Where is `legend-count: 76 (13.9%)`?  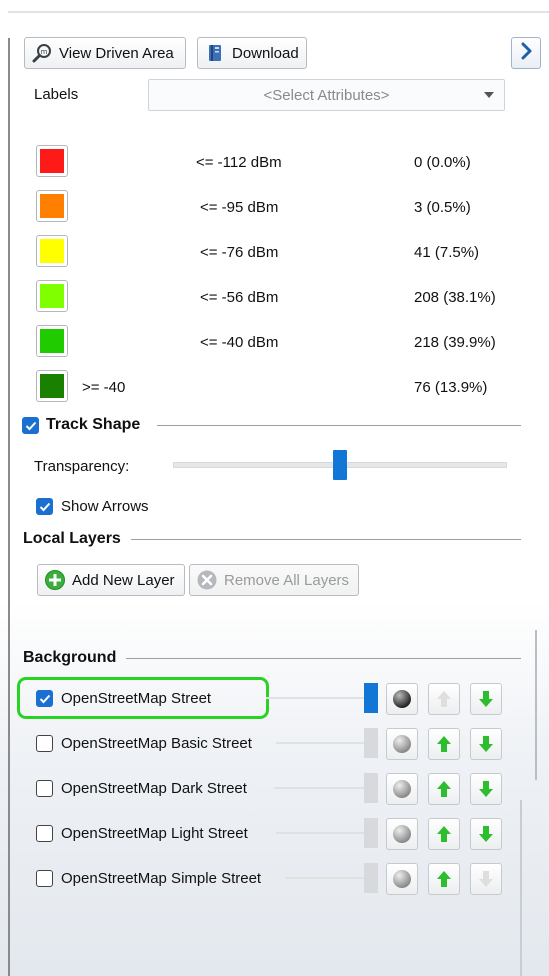
legend-count: 76 (13.9%) is located at coordinates (451, 387).